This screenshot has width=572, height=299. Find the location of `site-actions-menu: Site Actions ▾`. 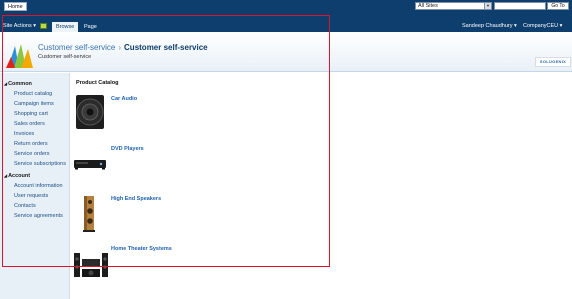

site-actions-menu: Site Actions ▾ is located at coordinates (19, 26).